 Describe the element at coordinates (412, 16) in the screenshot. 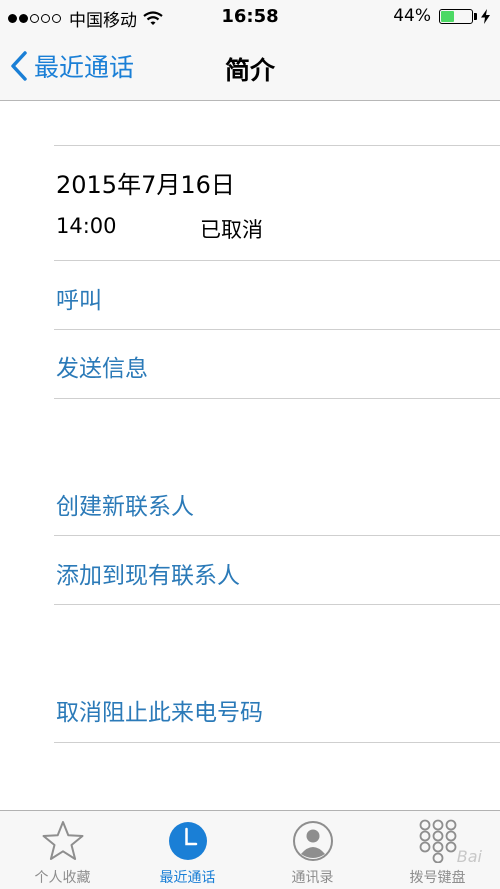

I see `battery-percent: 44%` at that location.